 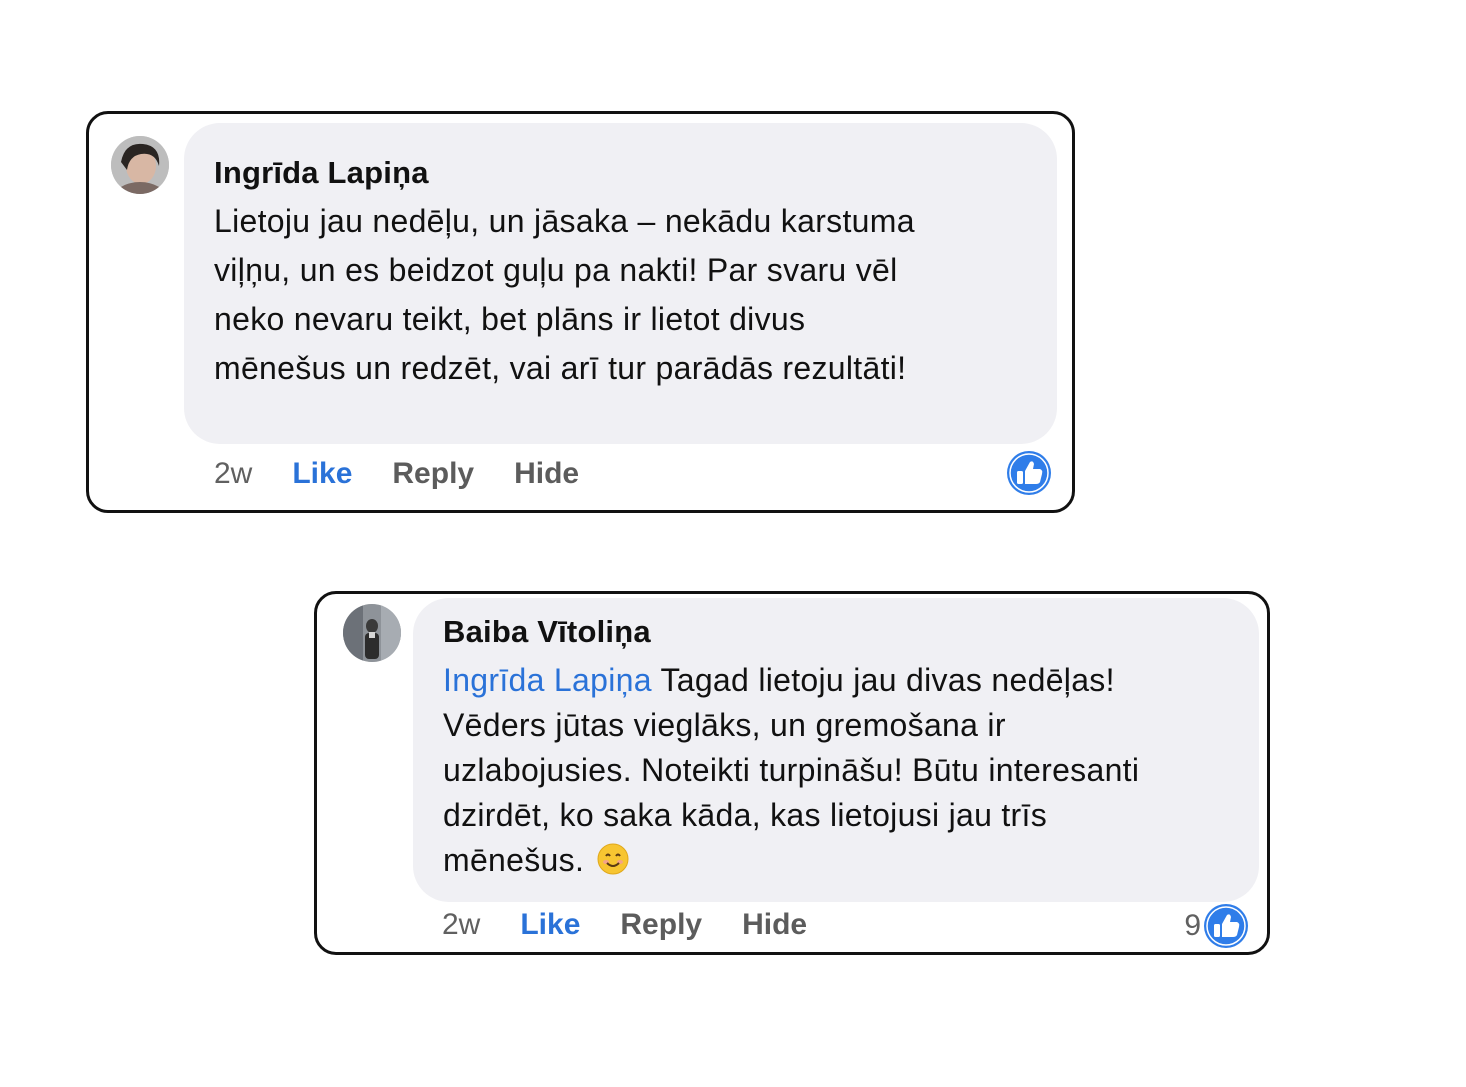 What do you see at coordinates (613, 864) in the screenshot?
I see `smiling-face-icon` at bounding box center [613, 864].